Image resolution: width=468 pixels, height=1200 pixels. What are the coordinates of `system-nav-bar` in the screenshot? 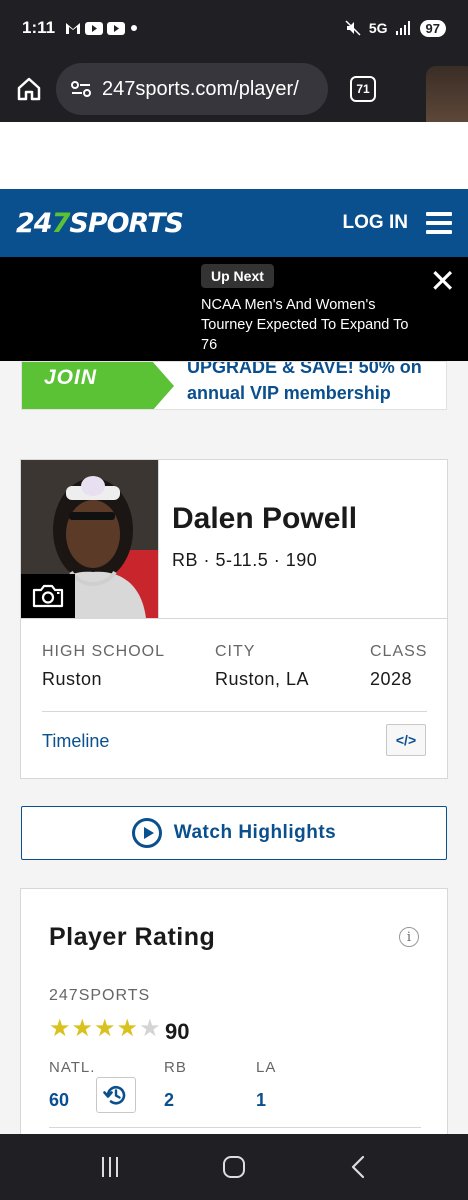 It's located at (234, 1167).